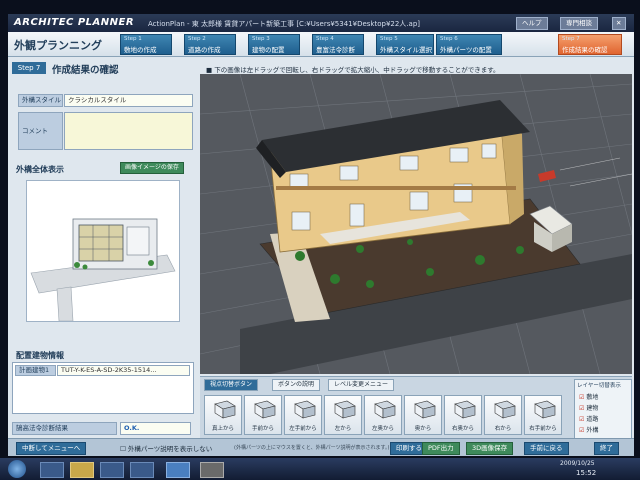  What do you see at coordinates (469, 44) in the screenshot?
I see `tab-step-6: Step 6 外構パーツの配置` at bounding box center [469, 44].